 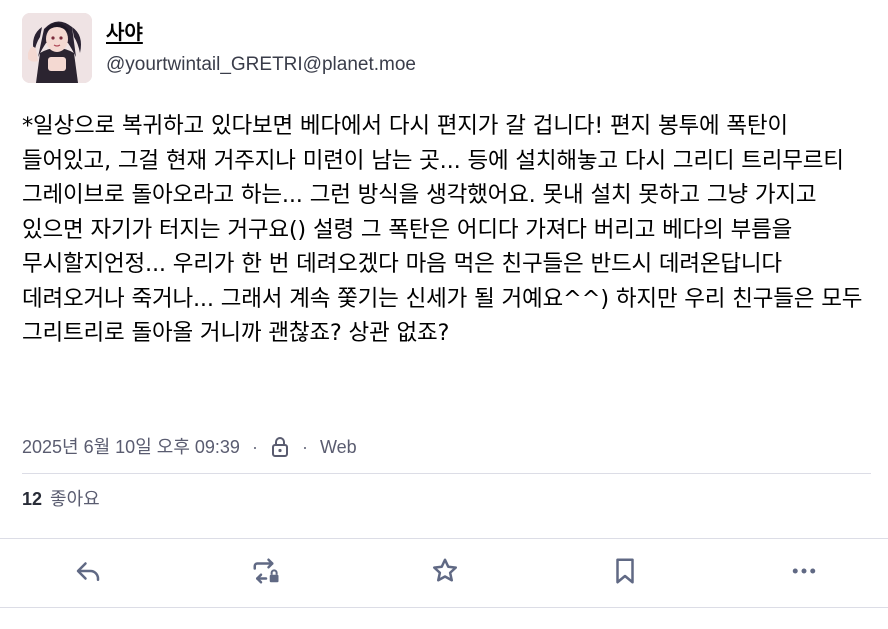 I want to click on status-stats: 12 좋아요, so click(x=61, y=499).